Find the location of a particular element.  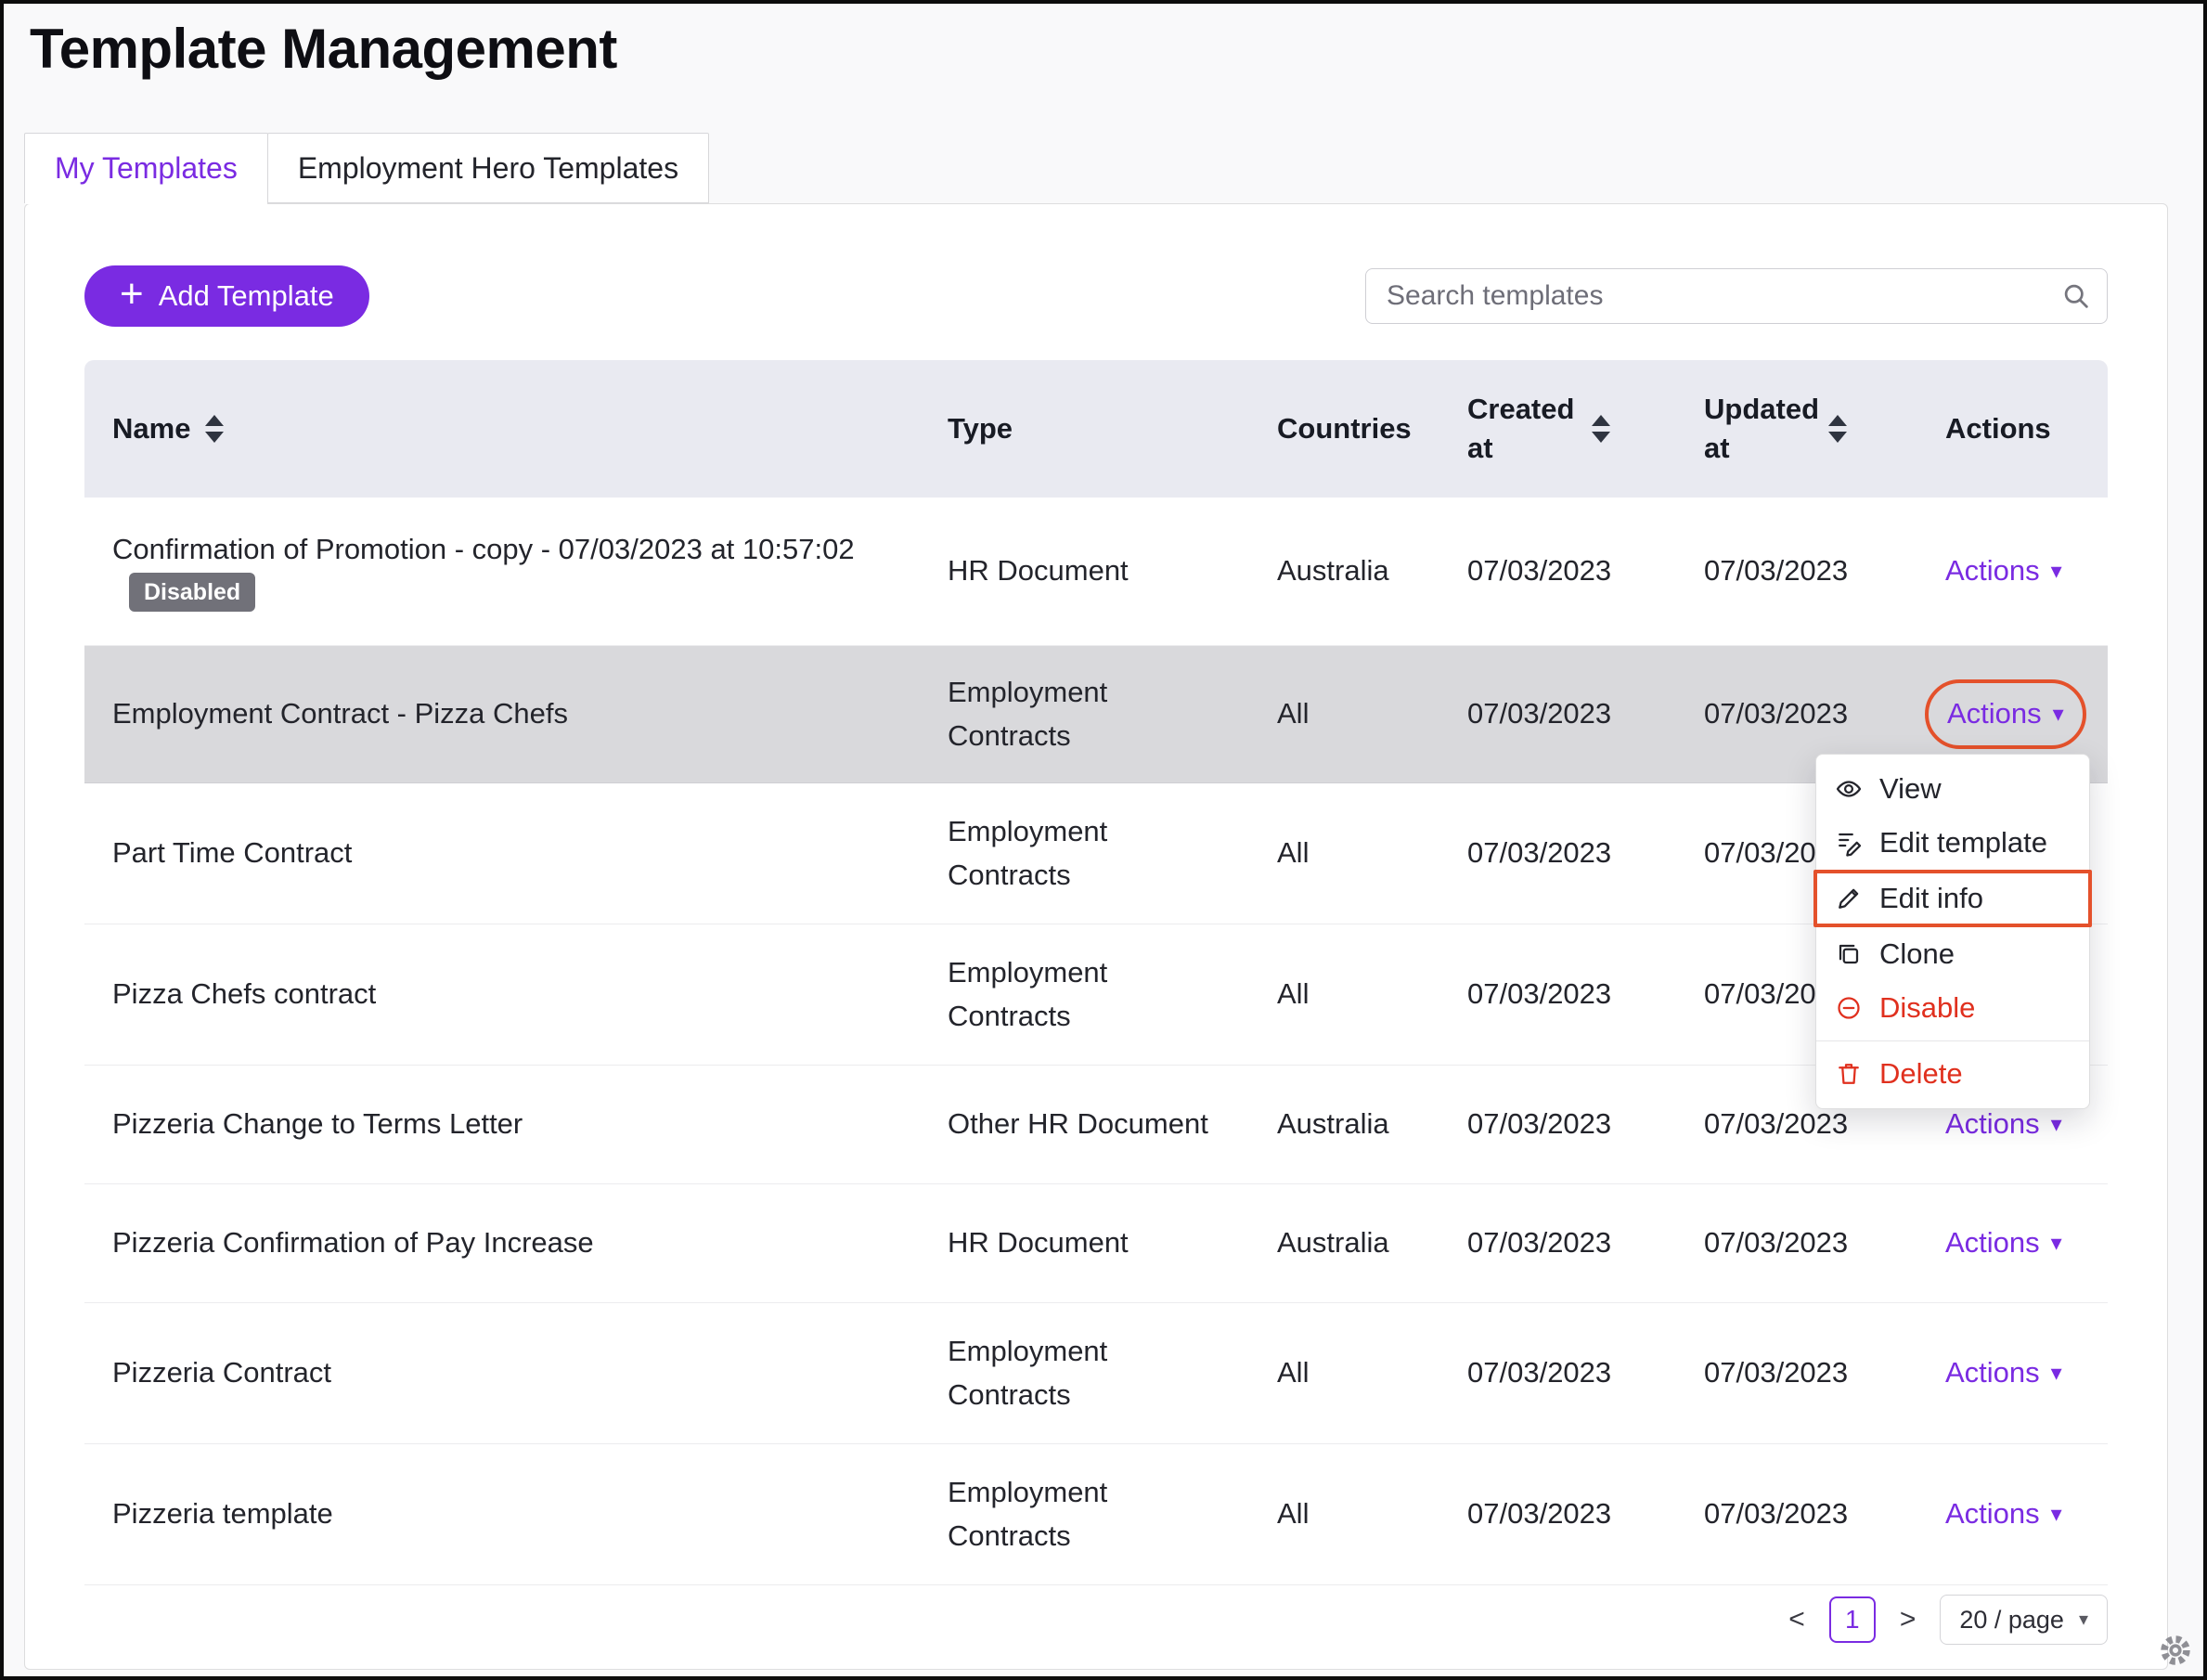

column-header-updated-at: Updated at is located at coordinates (1824, 429).